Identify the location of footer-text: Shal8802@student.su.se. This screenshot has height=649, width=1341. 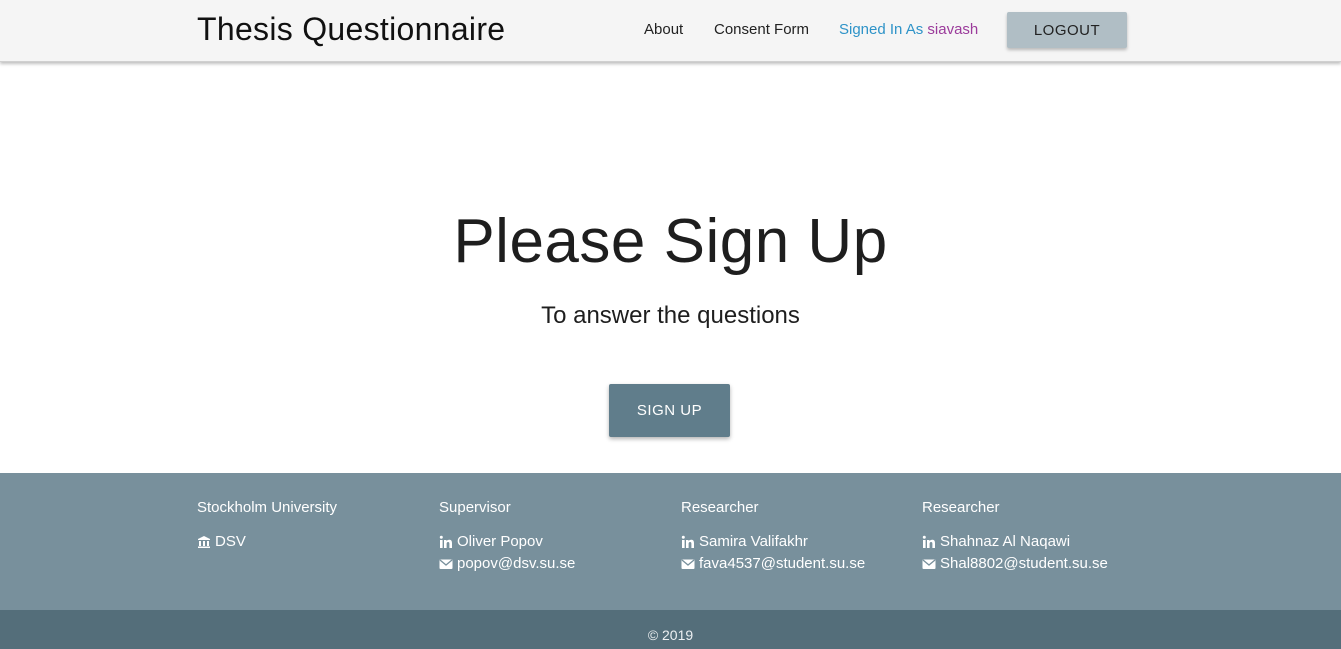
(1024, 563).